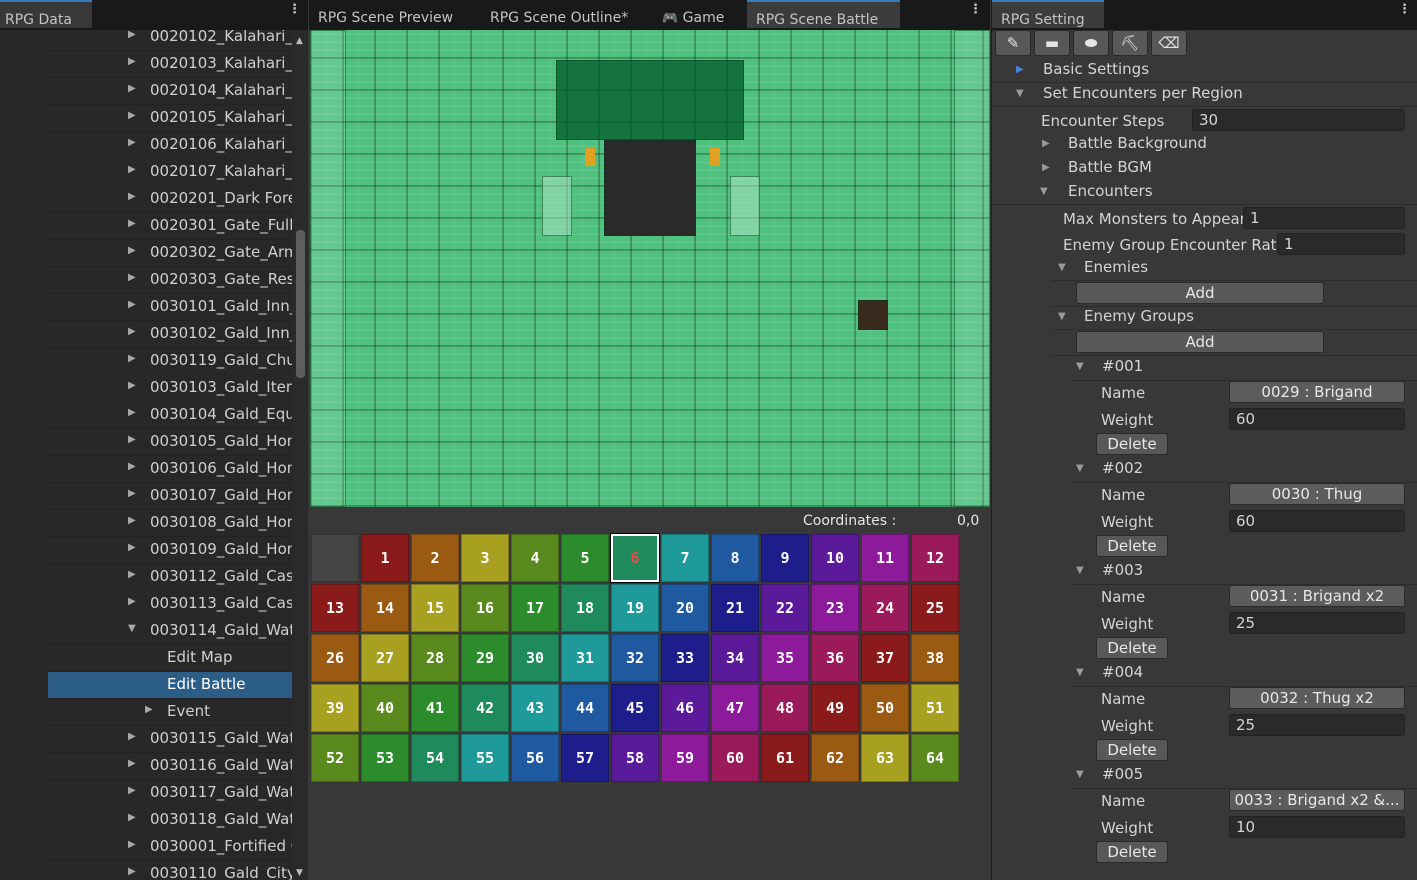  Describe the element at coordinates (170, 523) in the screenshot. I see `tree-item: ▶ 0030108_Gald_Hom` at that location.